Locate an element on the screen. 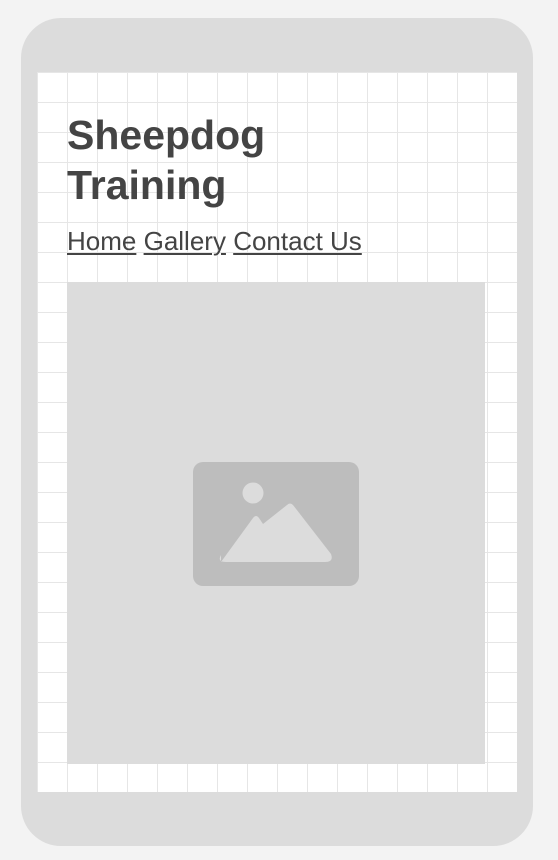 The image size is (558, 860). image-placeholder-icon is located at coordinates (276, 524).